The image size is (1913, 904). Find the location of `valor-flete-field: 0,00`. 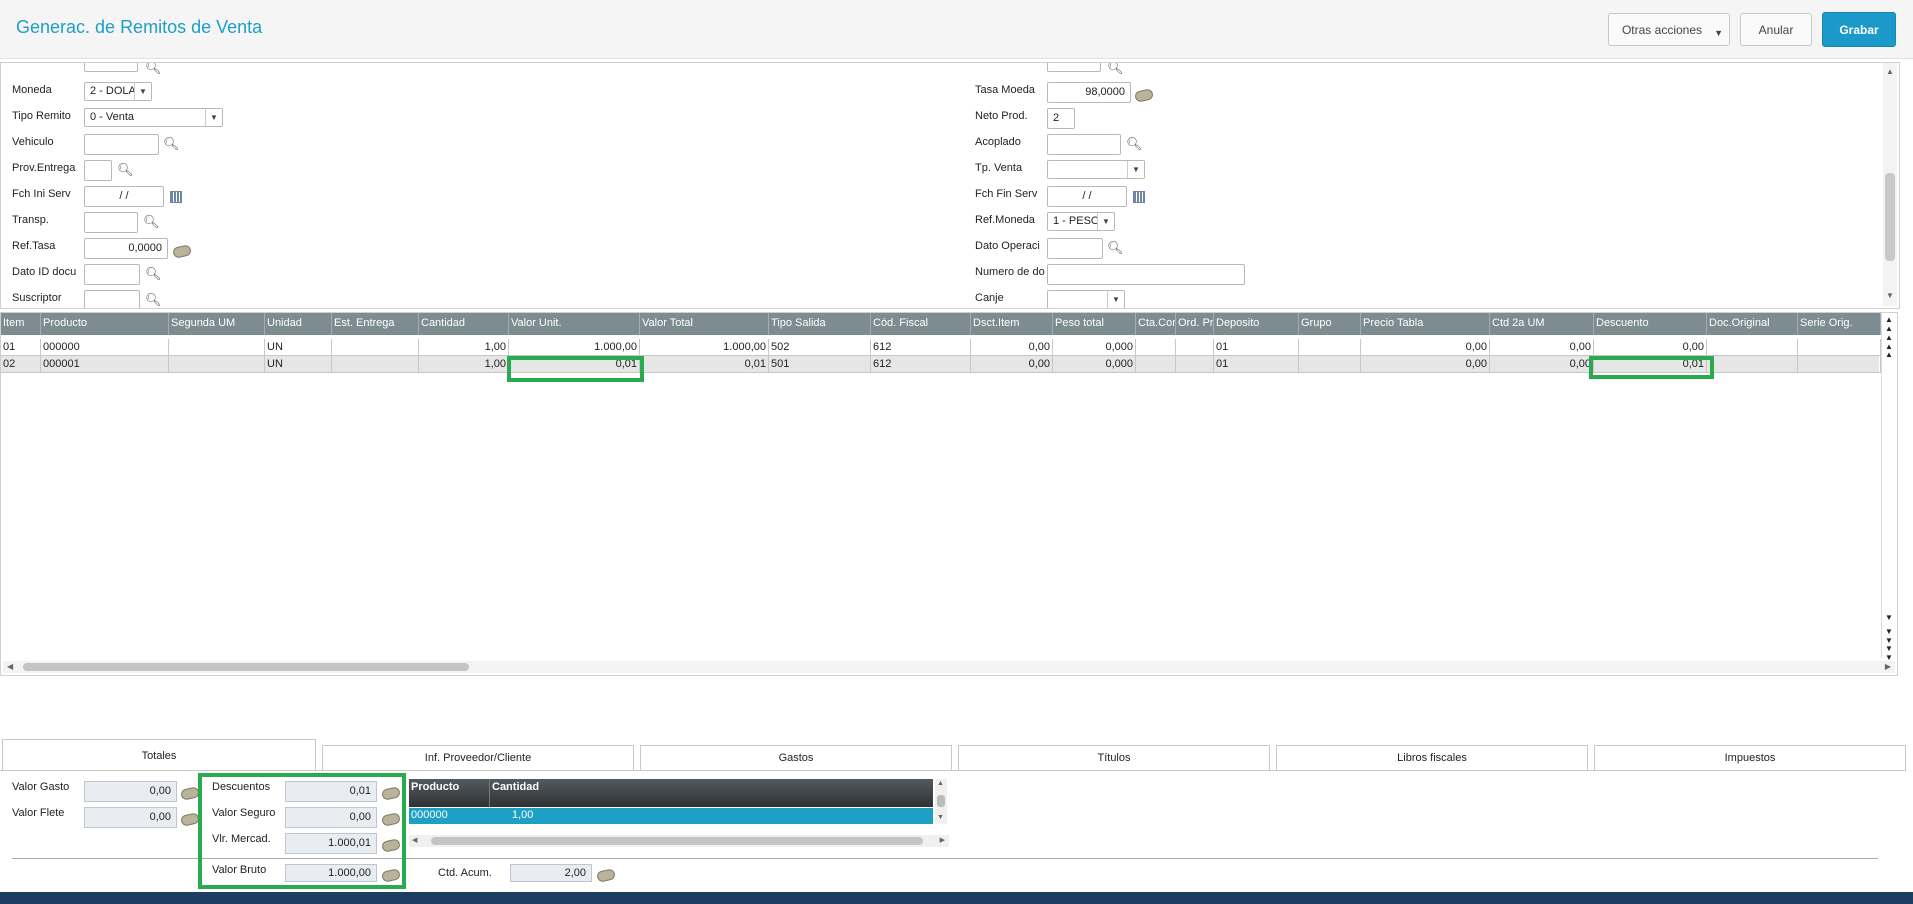

valor-flete-field: 0,00 is located at coordinates (130, 817).